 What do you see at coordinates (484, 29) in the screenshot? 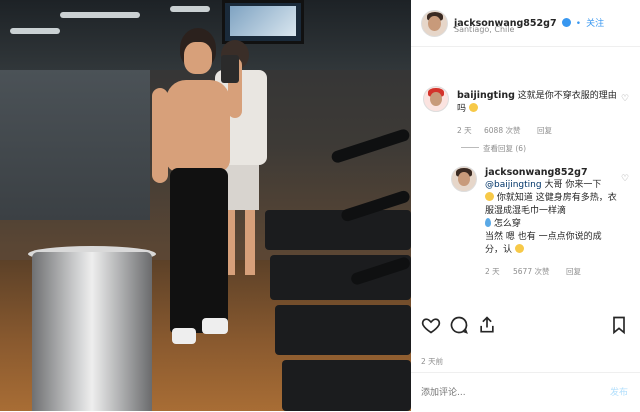
I see `post-location: Santiago, Chile` at bounding box center [484, 29].